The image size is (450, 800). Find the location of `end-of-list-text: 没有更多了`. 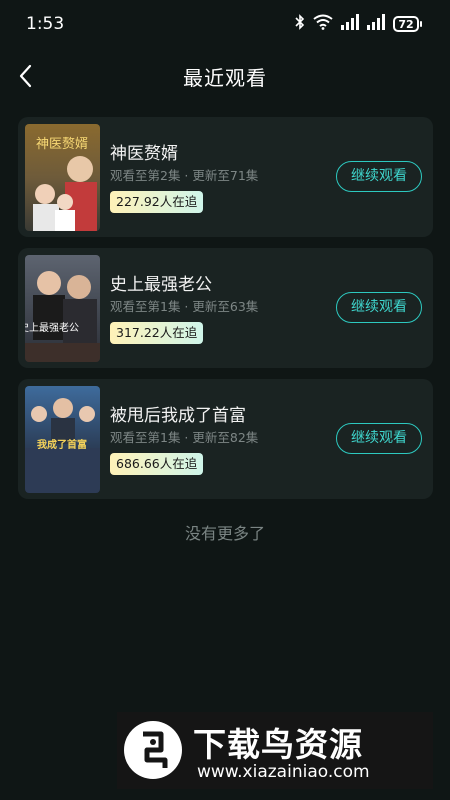

end-of-list-text: 没有更多了 is located at coordinates (224, 533).